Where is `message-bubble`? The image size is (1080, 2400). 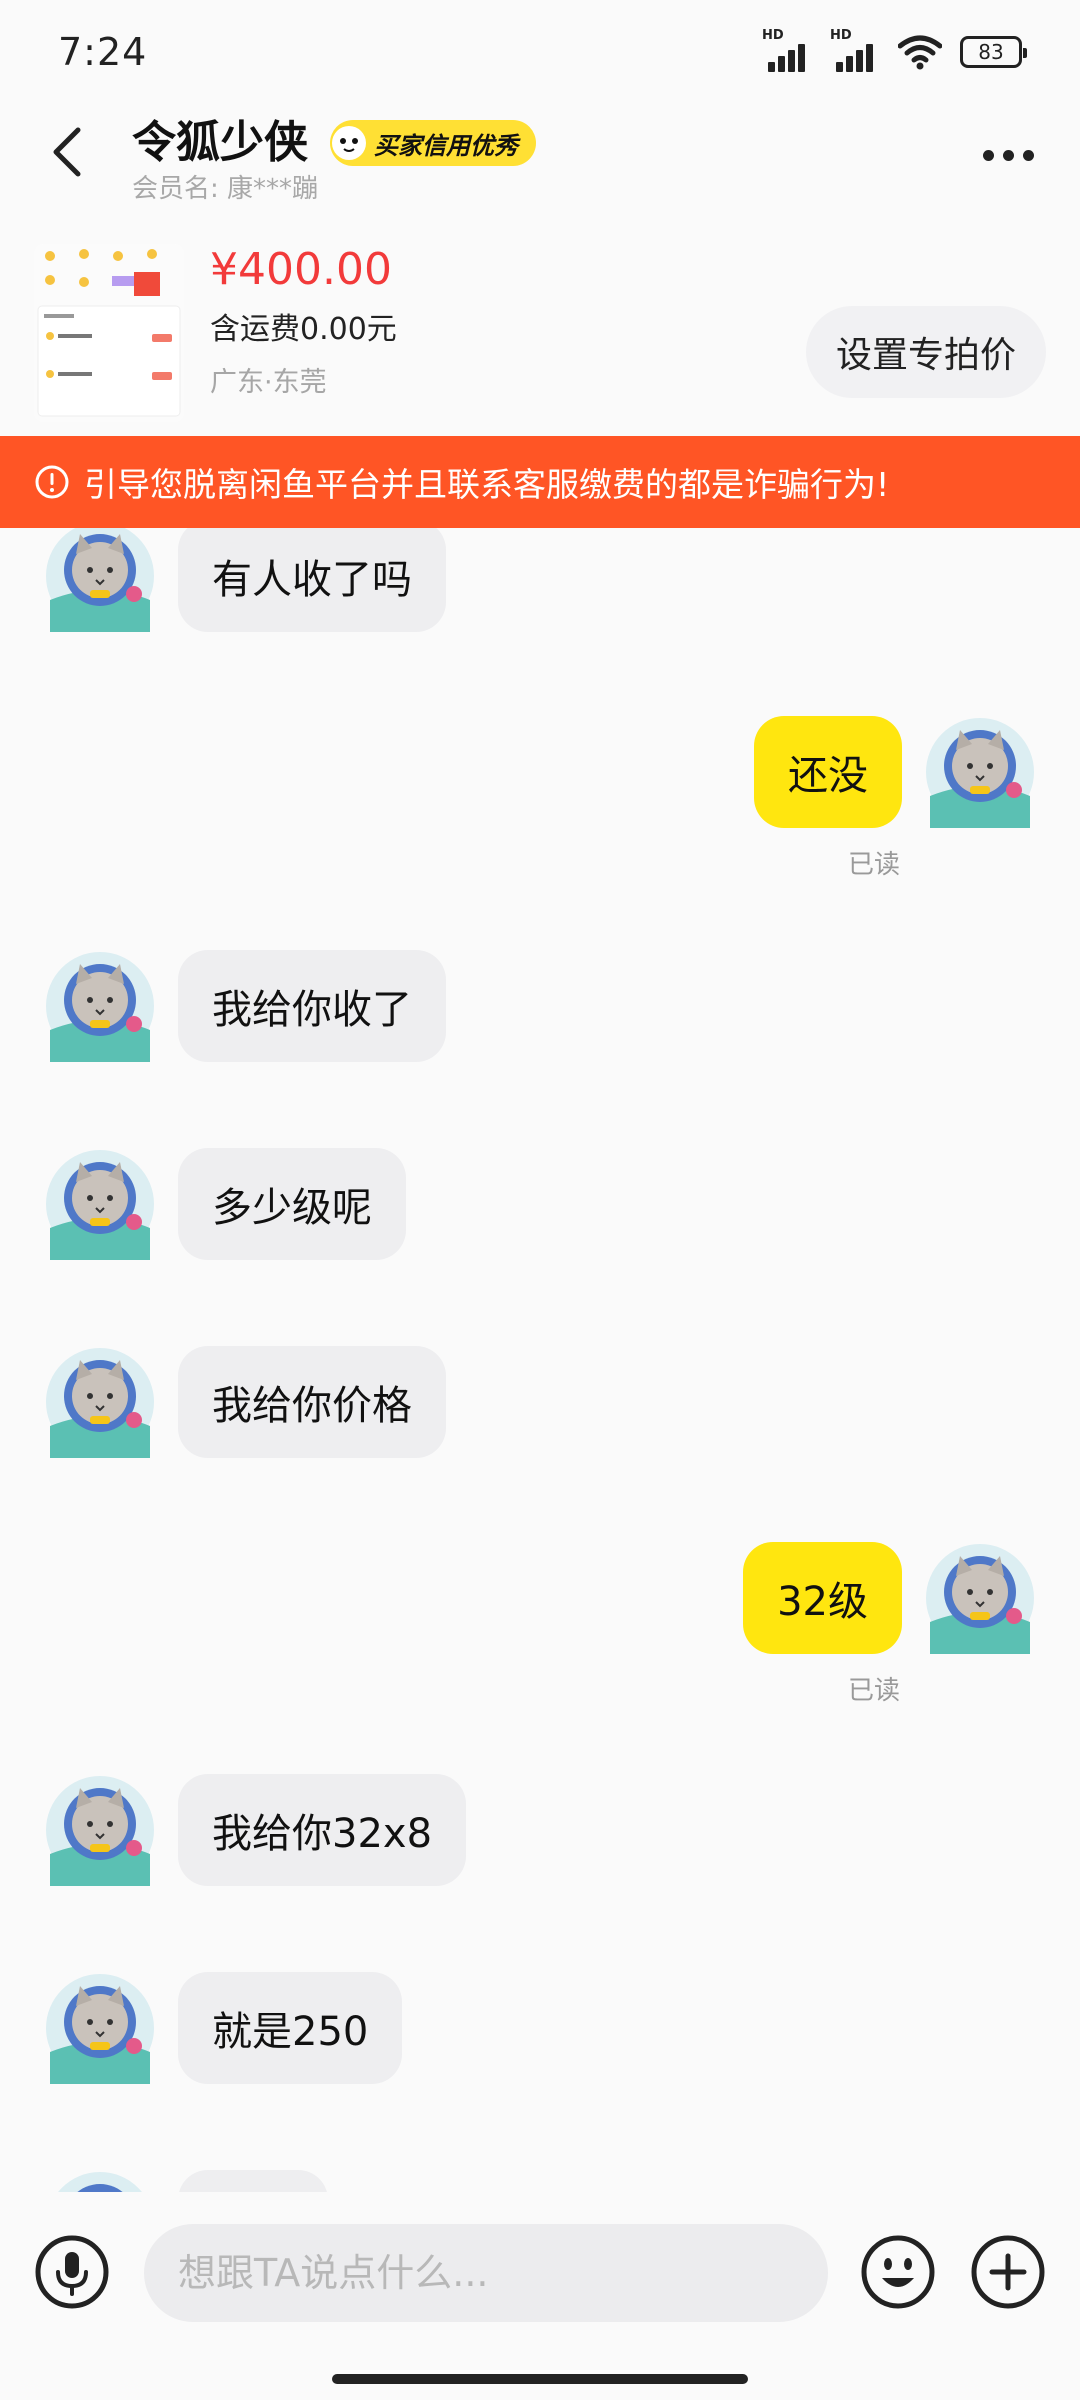
message-bubble is located at coordinates (253, 2181).